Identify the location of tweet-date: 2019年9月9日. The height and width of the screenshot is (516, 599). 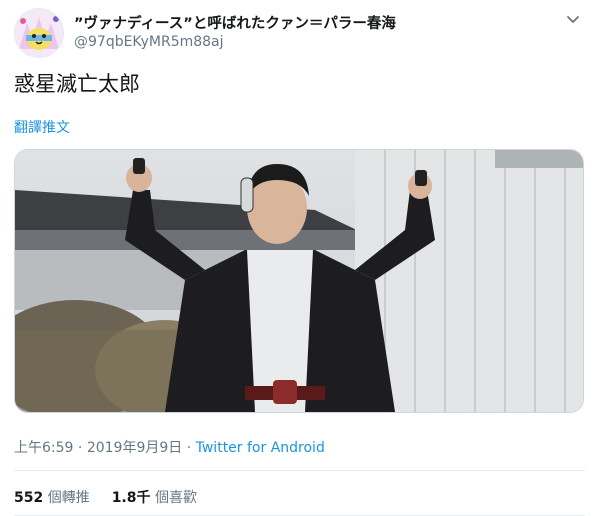
(134, 448).